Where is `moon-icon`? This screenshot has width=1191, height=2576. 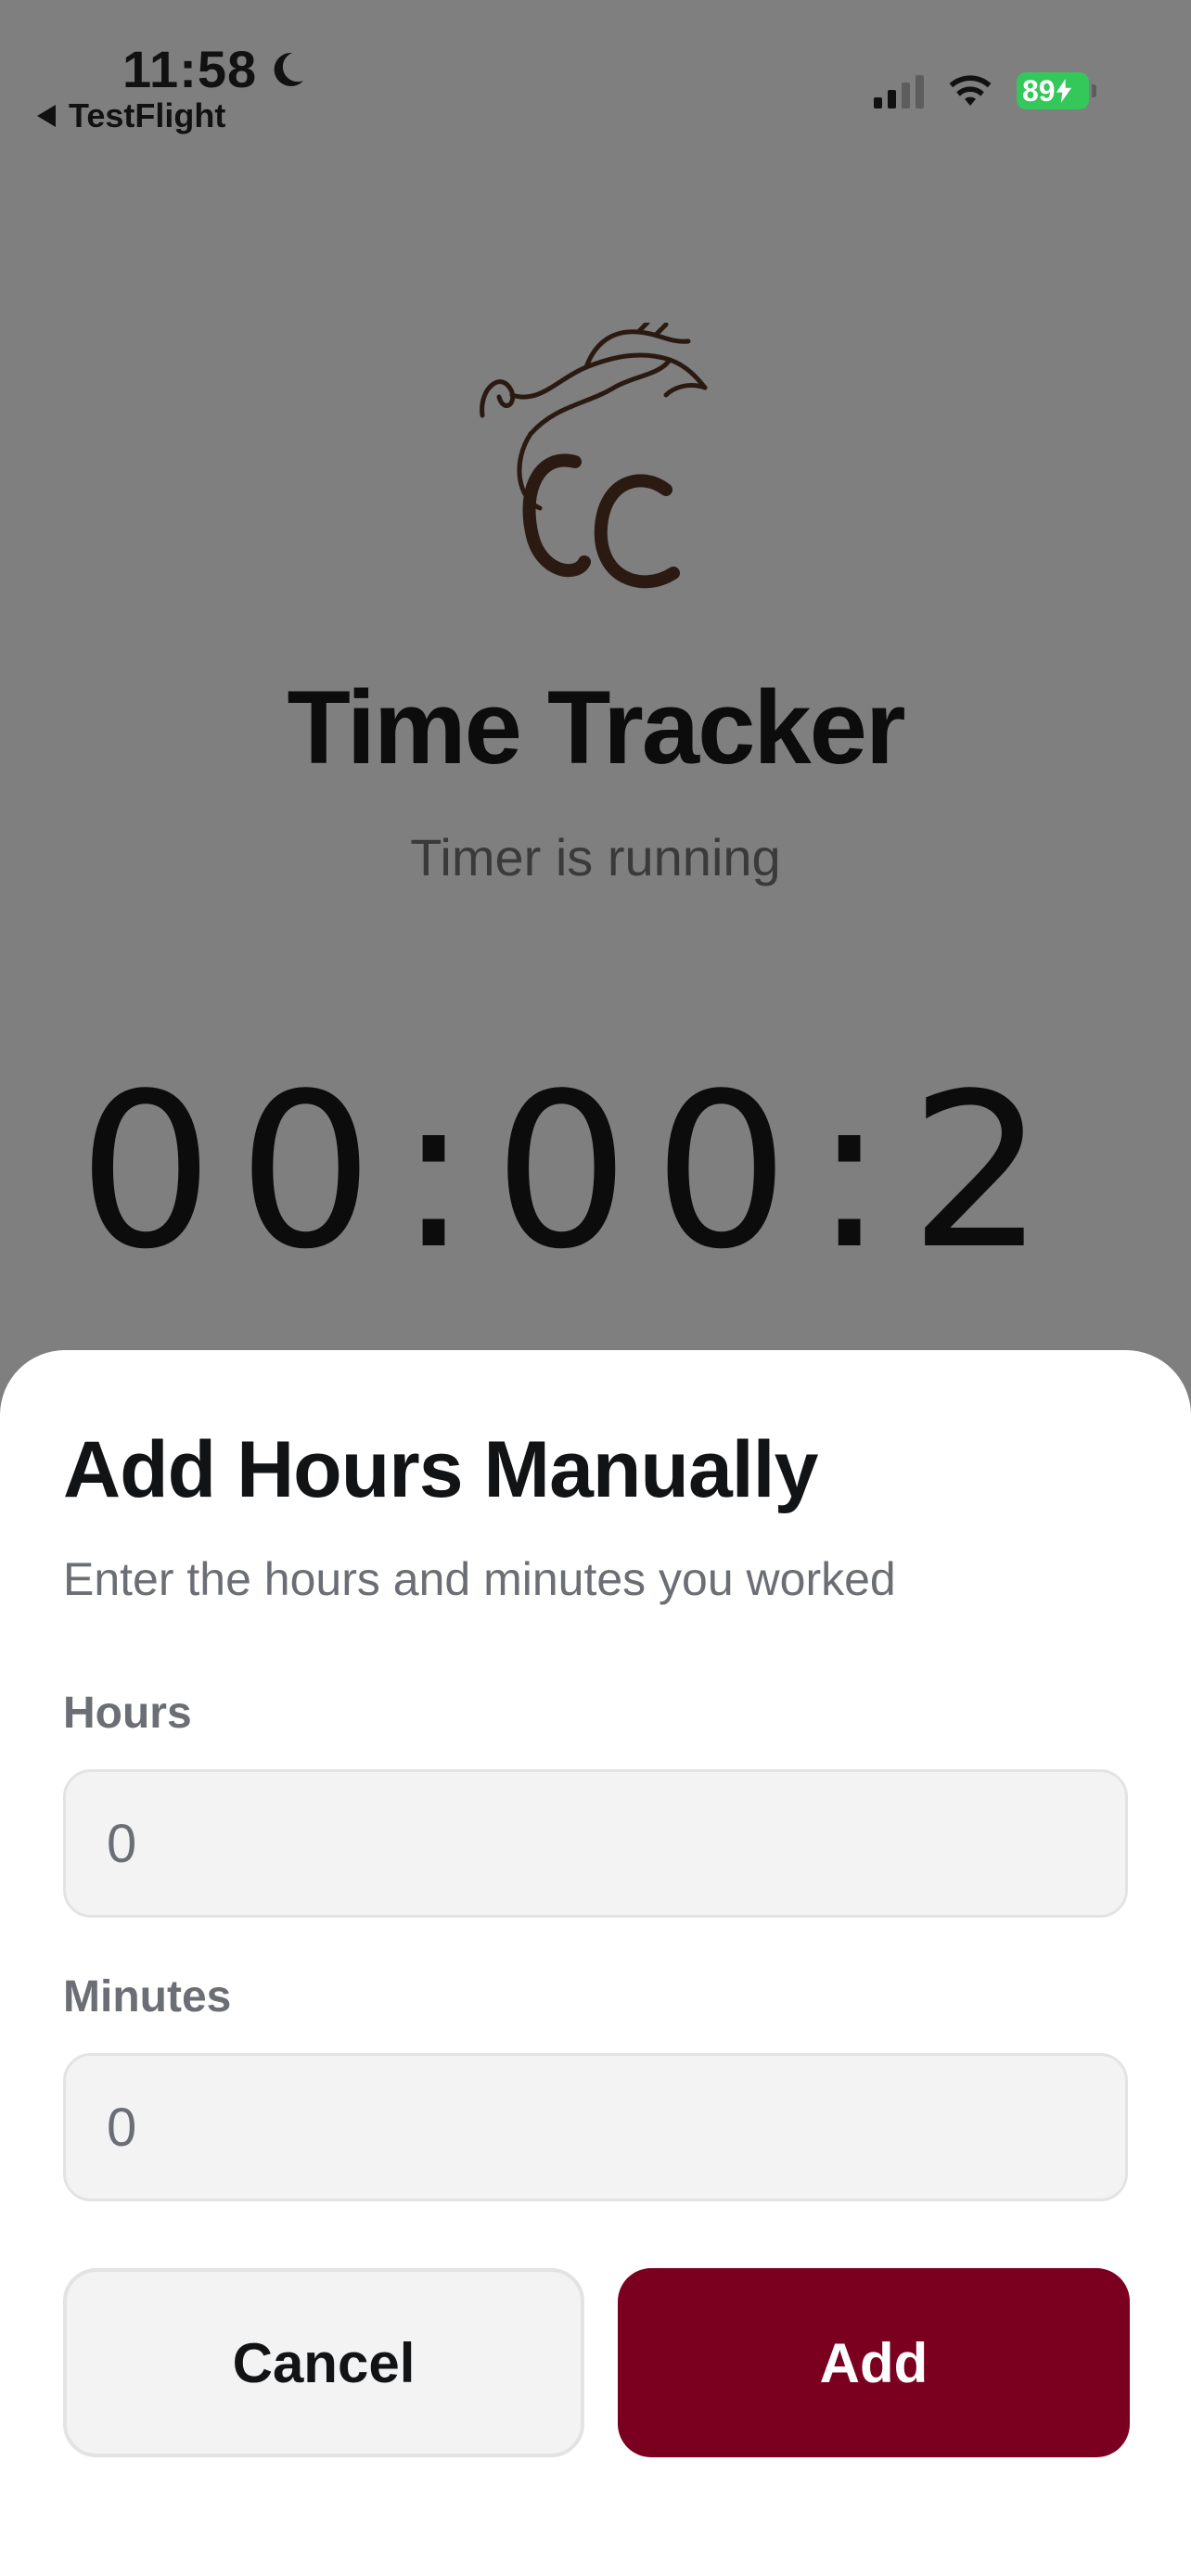 moon-icon is located at coordinates (289, 69).